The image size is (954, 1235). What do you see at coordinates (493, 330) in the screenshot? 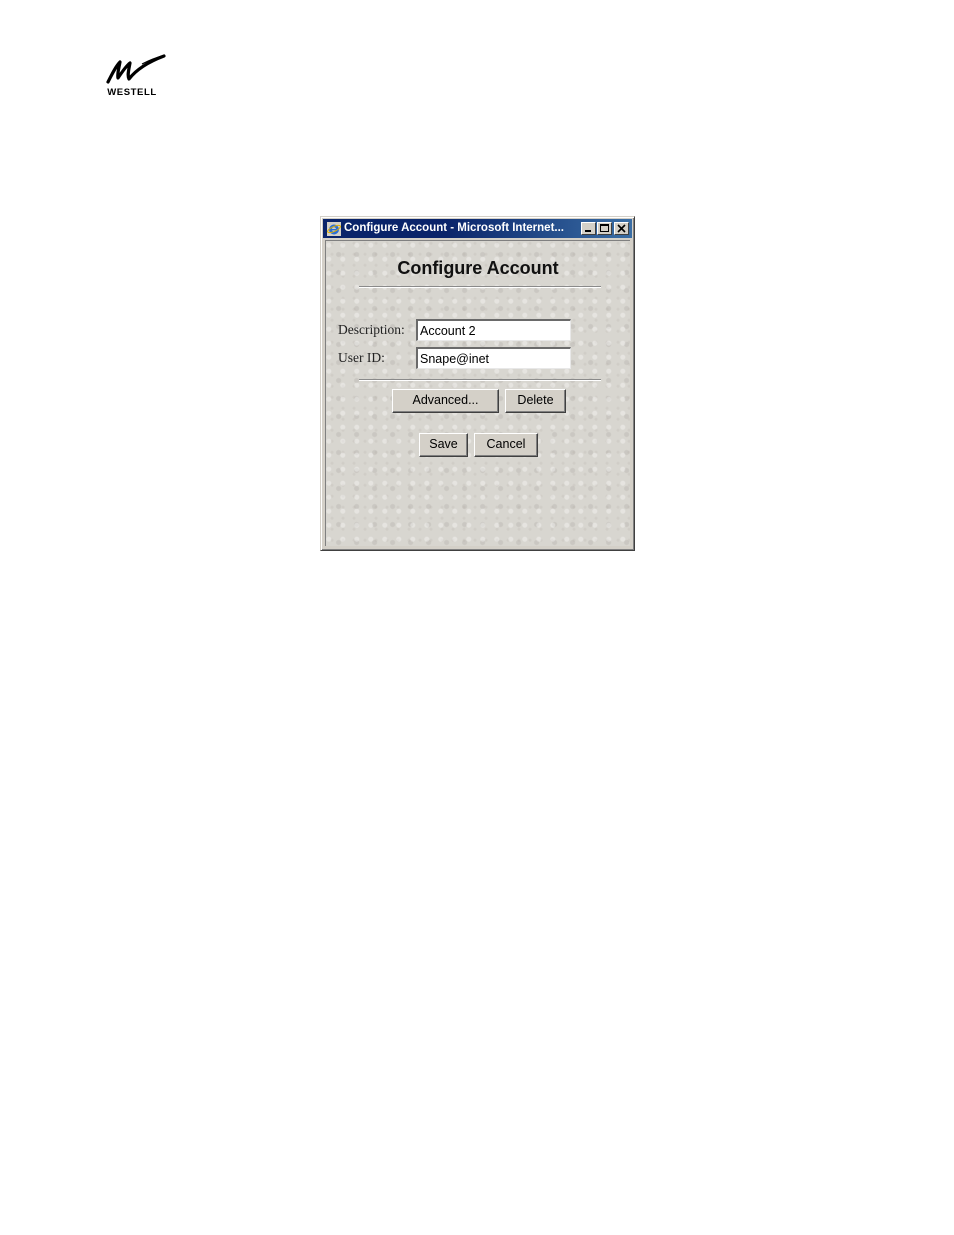
I see `description-input: Account 2` at bounding box center [493, 330].